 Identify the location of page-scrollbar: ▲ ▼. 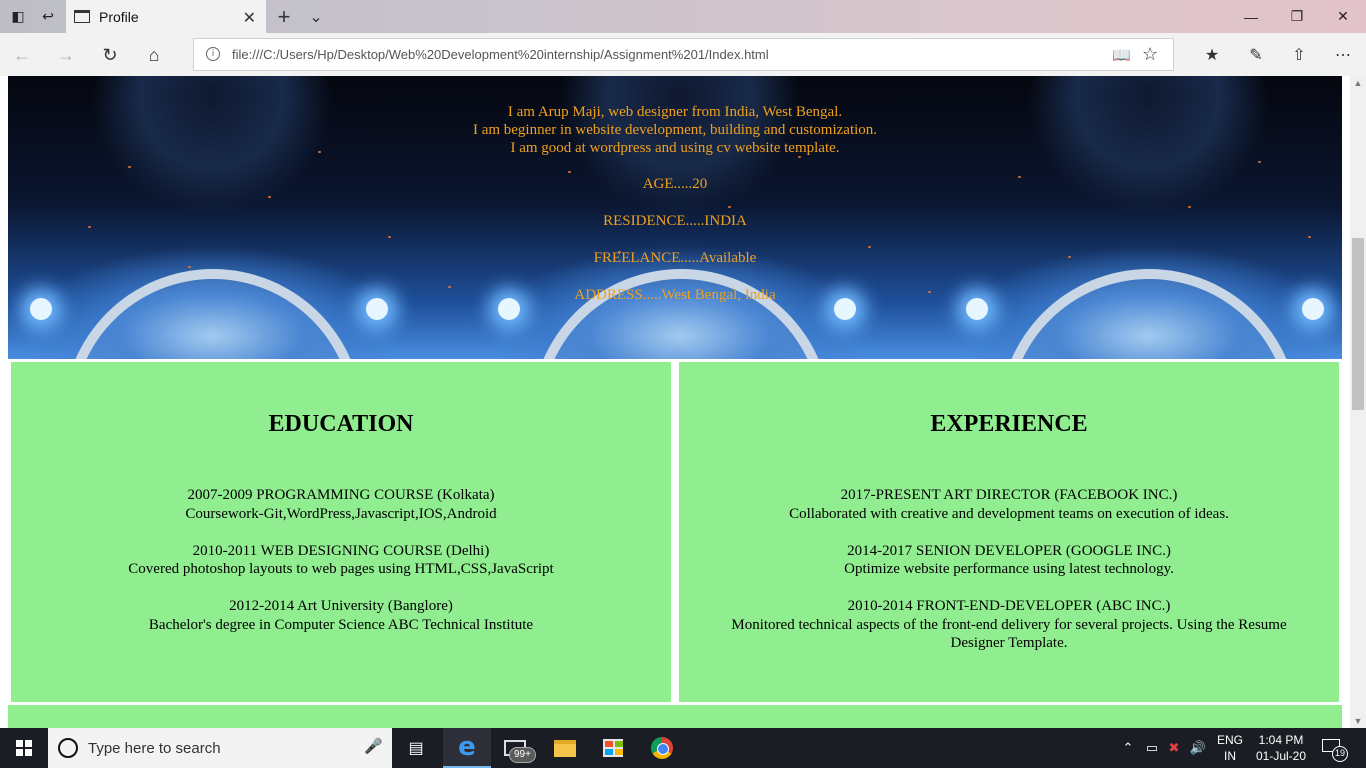
(1358, 402).